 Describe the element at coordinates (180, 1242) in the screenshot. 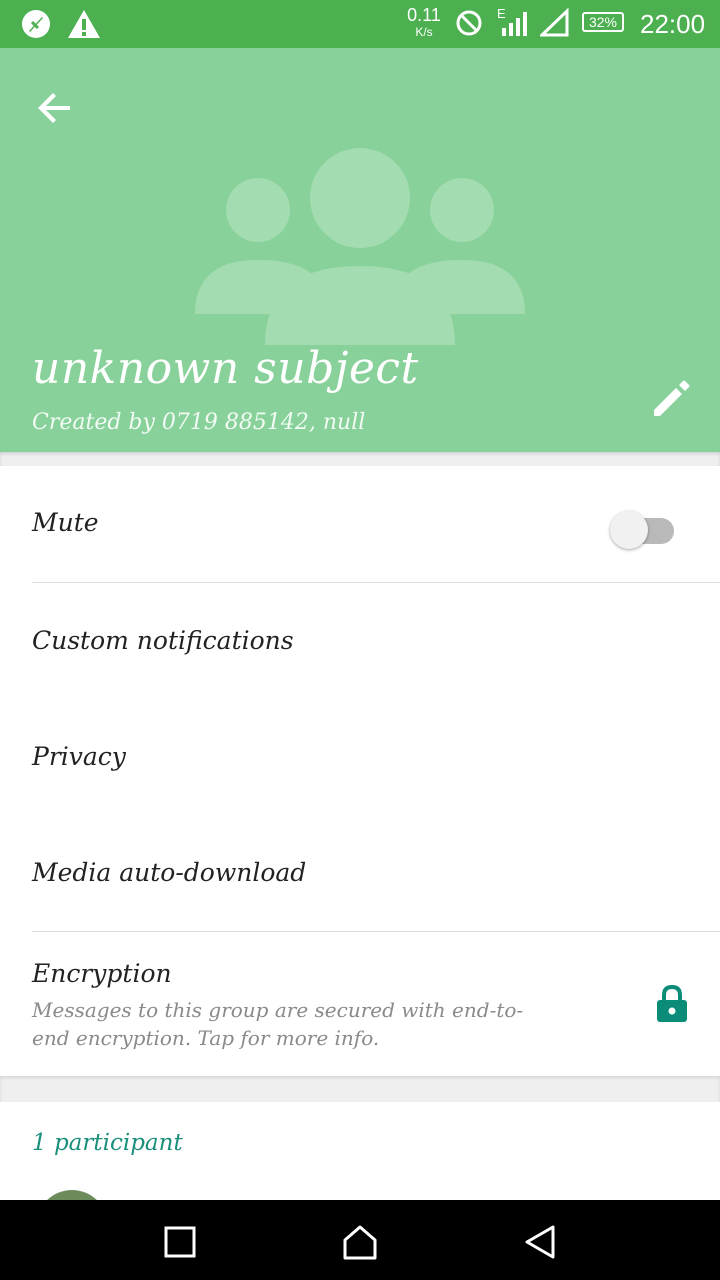

I see `recents-square-icon` at that location.